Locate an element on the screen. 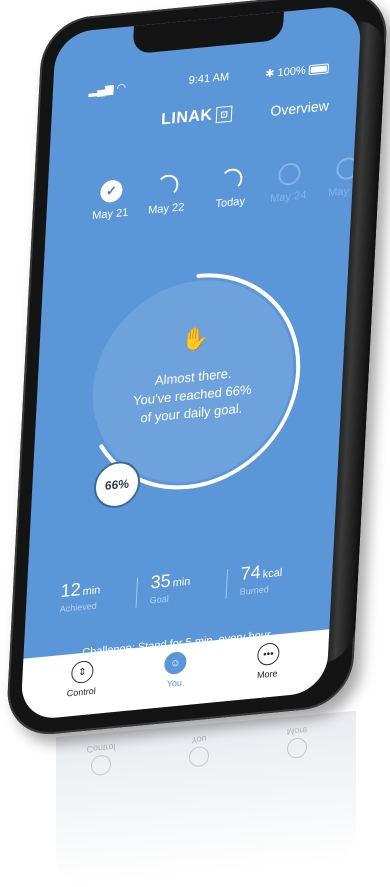 The width and height of the screenshot is (390, 887). day-may-22: May 22 is located at coordinates (167, 195).